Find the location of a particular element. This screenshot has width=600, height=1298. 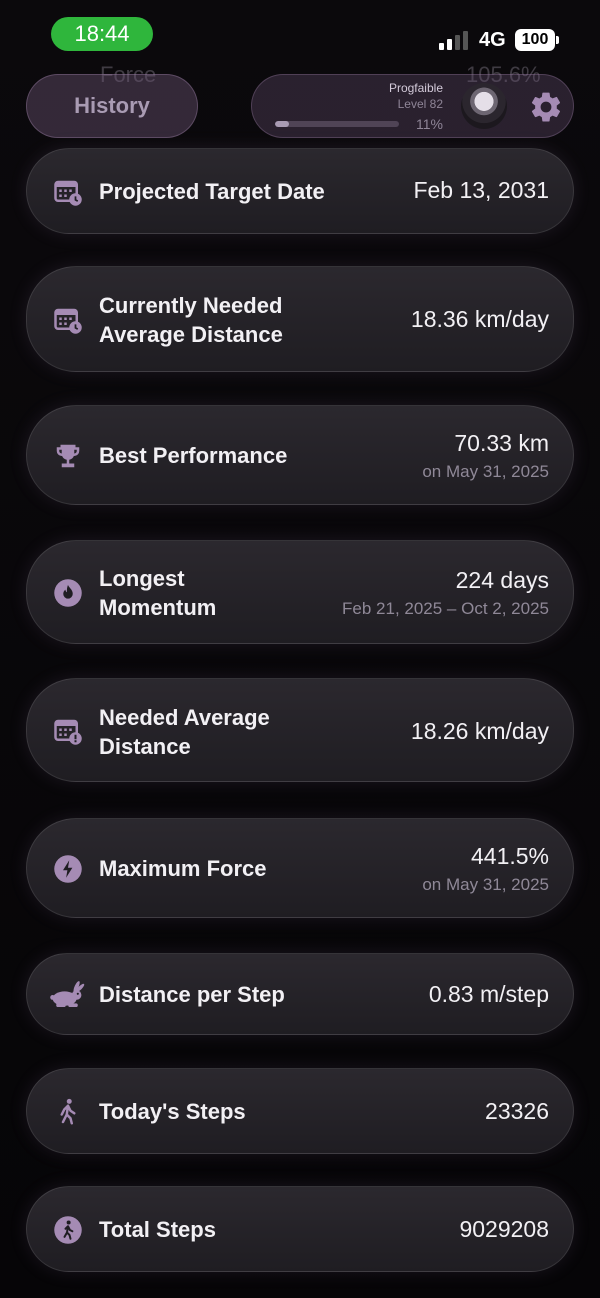

stat-card-needed-average-distance: Needed Average Distance 18.26 km/day is located at coordinates (300, 730).